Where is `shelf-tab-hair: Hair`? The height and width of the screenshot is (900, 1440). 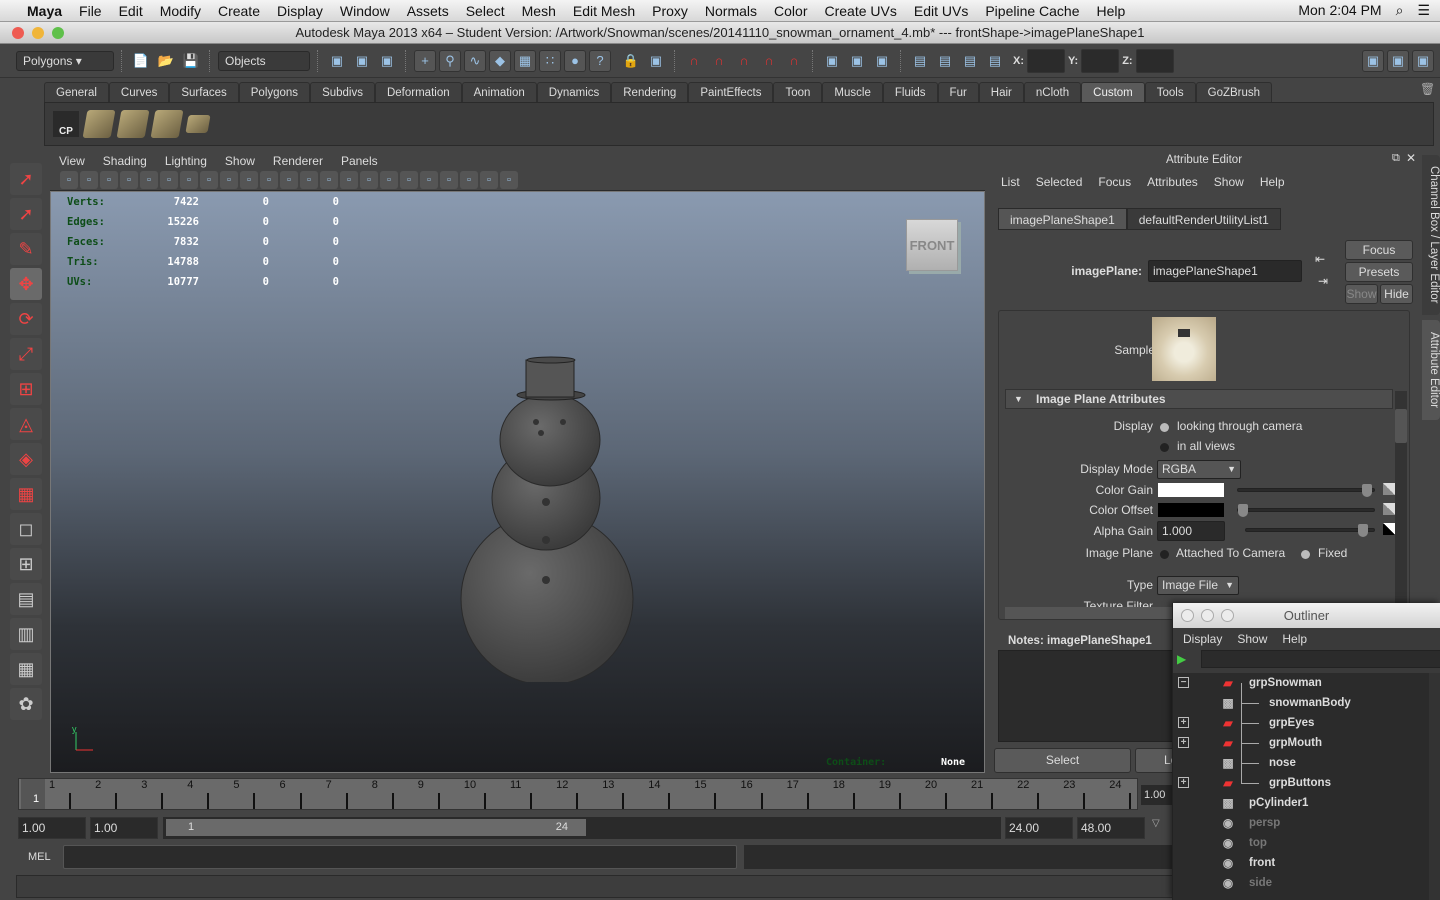 shelf-tab-hair: Hair is located at coordinates (1001, 92).